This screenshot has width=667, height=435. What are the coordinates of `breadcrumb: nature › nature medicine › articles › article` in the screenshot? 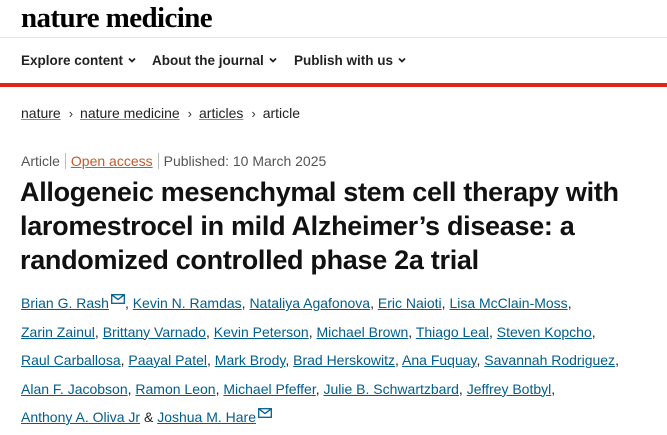 It's located at (160, 113).